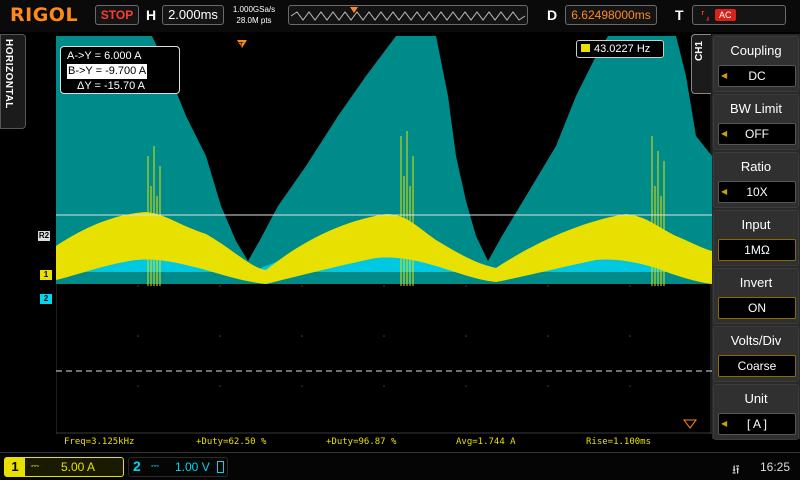 The height and width of the screenshot is (480, 800). What do you see at coordinates (756, 412) in the screenshot?
I see `menu-unit: Unit [ A ]` at bounding box center [756, 412].